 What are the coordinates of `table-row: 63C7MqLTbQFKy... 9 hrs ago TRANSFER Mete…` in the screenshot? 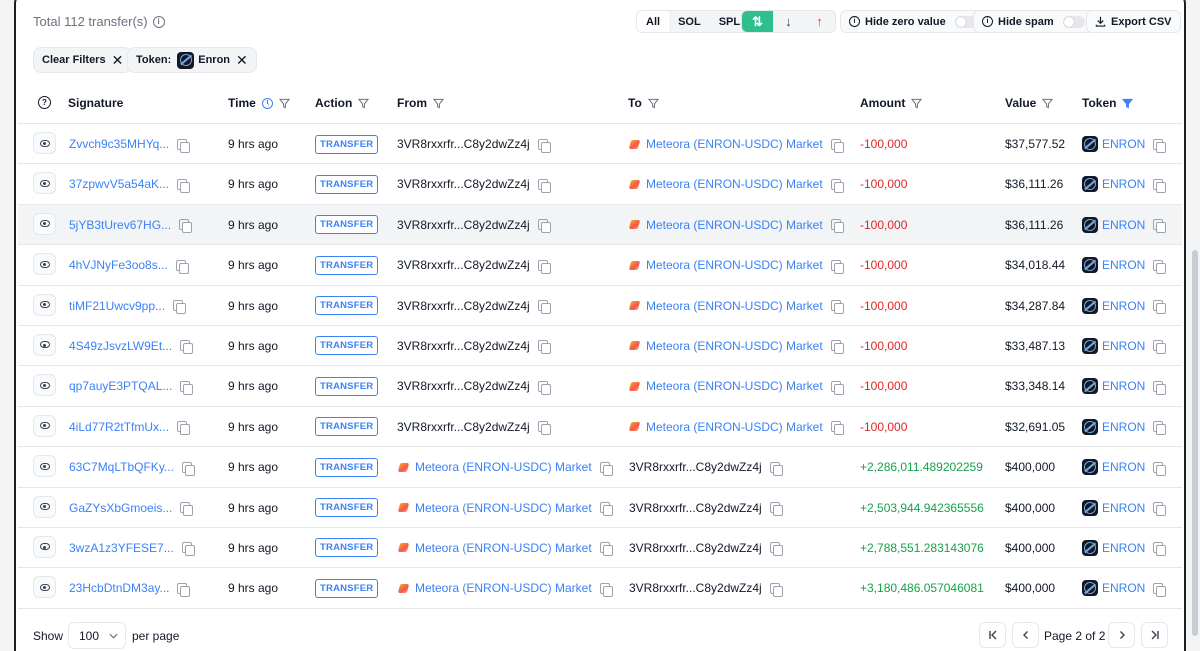 It's located at (600, 467).